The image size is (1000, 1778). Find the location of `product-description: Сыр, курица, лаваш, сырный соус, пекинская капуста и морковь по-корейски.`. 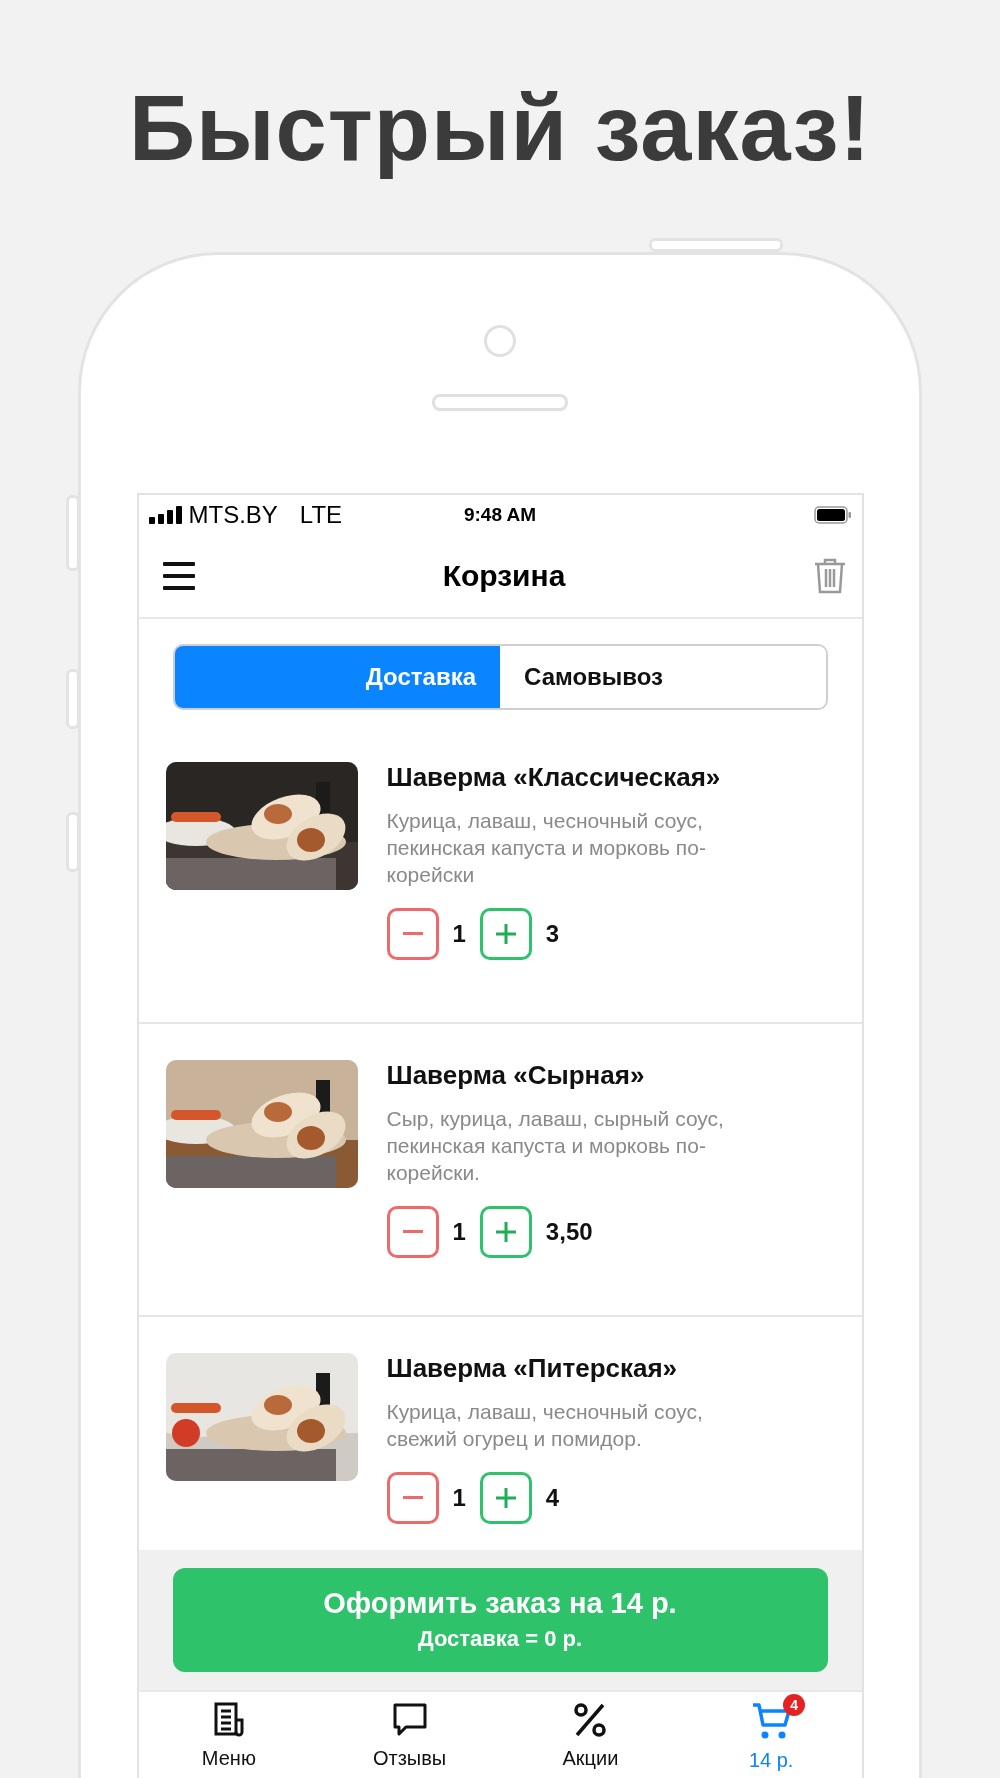

product-description: Сыр, курица, лаваш, сырный соус, пекинская капуста и морковь по-корейски. is located at coordinates (555, 1145).